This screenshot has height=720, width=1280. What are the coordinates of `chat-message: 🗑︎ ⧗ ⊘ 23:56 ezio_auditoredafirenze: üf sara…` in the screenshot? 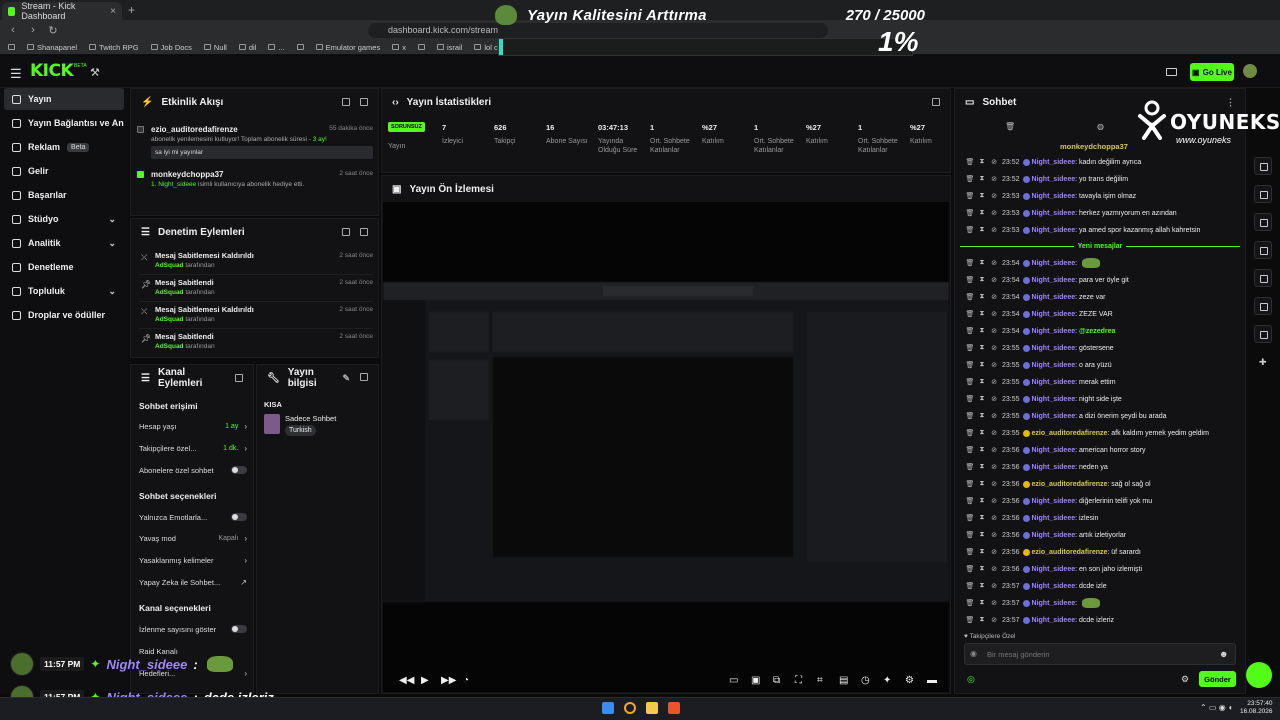 It's located at (1104, 552).